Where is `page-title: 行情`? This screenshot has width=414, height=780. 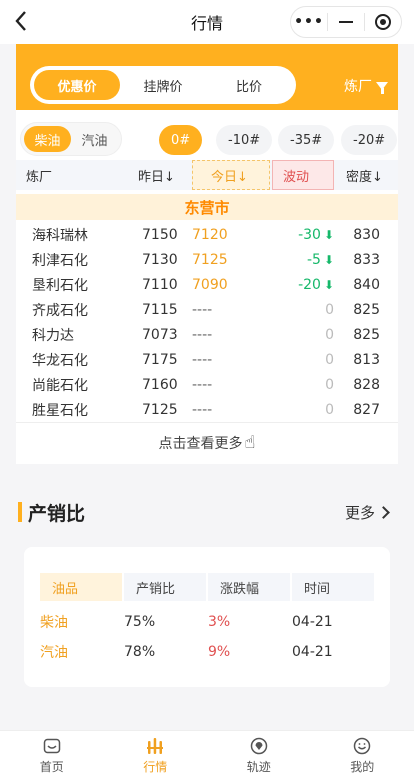 page-title: 行情 is located at coordinates (206, 23).